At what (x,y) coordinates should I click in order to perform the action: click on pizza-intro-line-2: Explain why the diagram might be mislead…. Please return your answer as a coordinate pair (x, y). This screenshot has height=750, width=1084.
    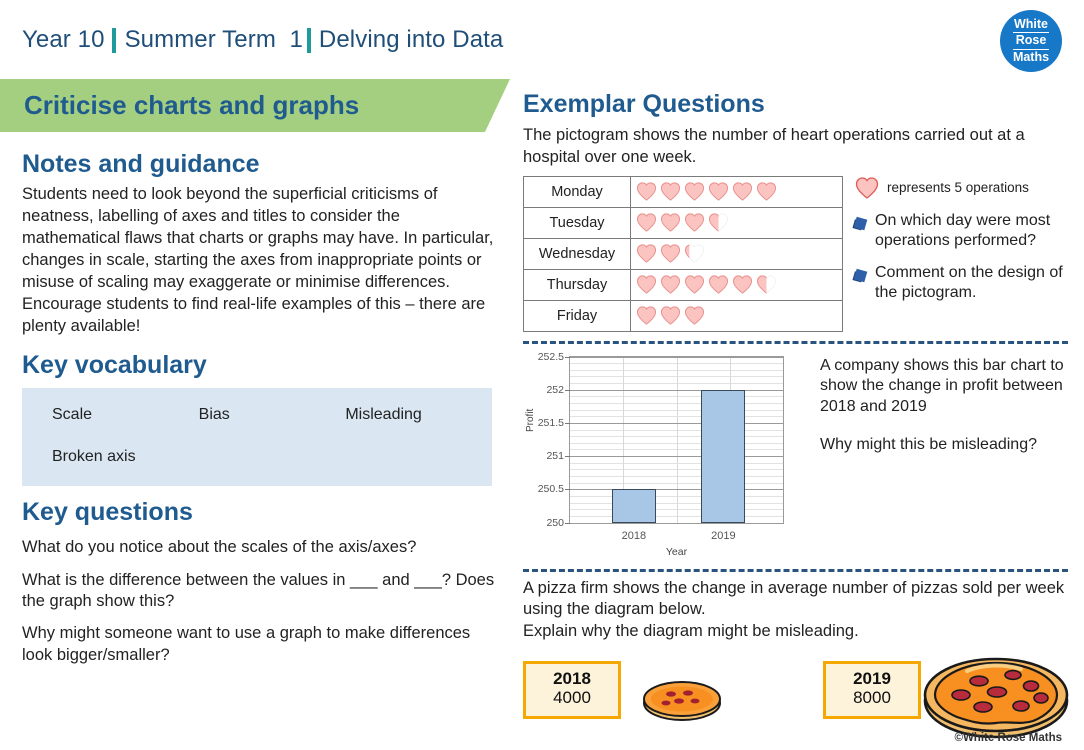
    Looking at the image, I should click on (691, 631).